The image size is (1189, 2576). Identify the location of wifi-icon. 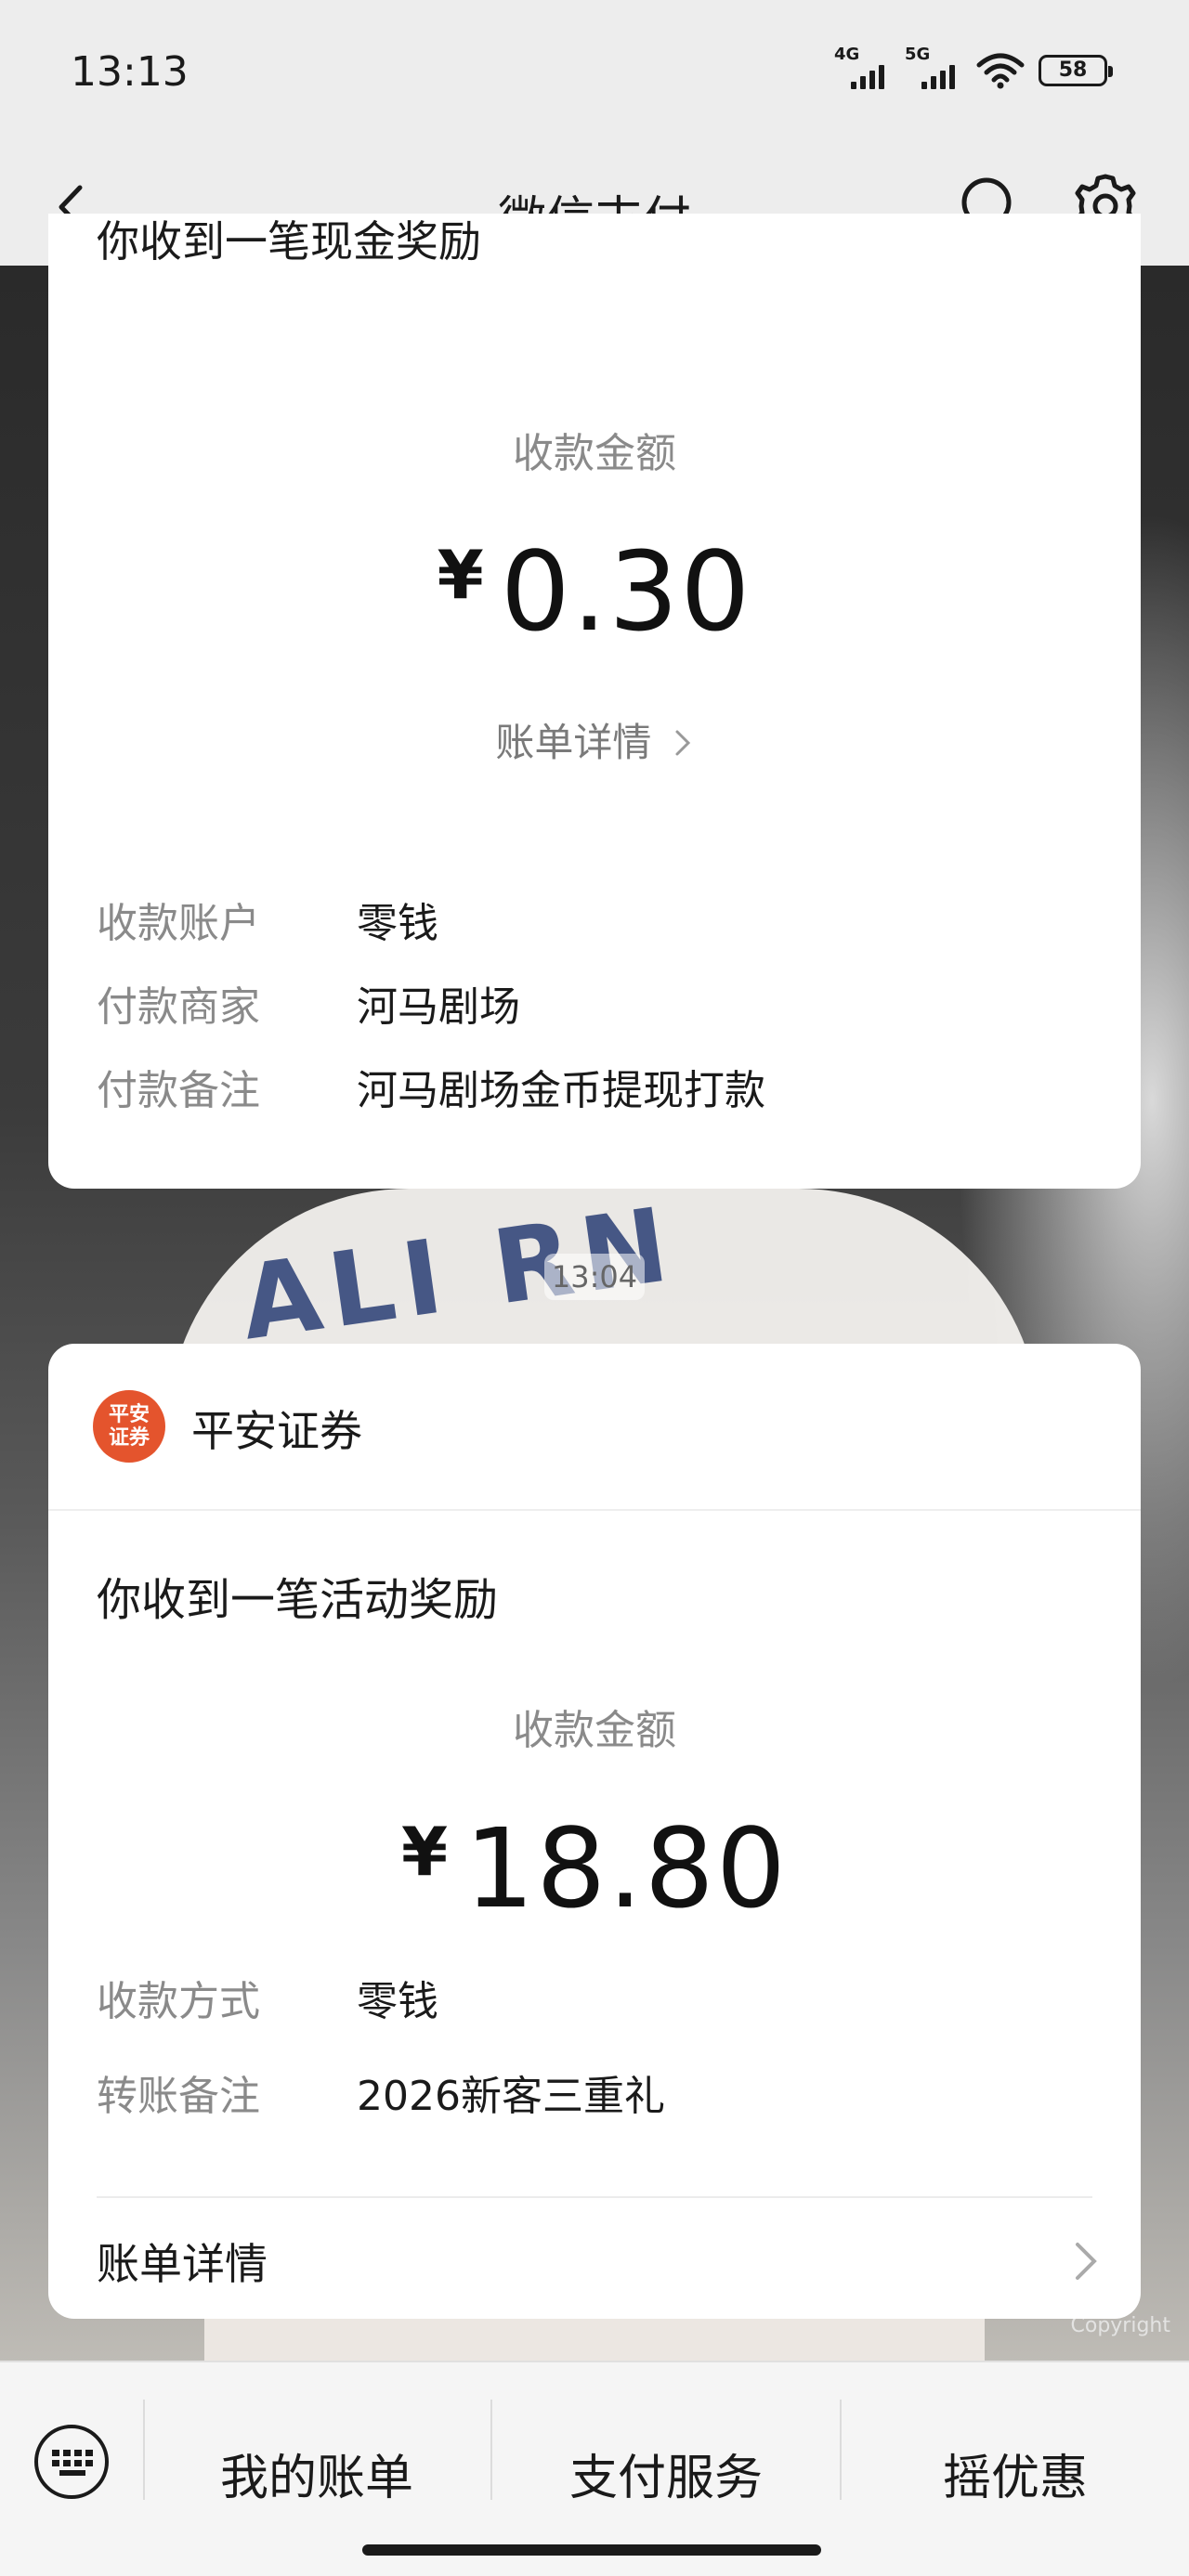
(1000, 71).